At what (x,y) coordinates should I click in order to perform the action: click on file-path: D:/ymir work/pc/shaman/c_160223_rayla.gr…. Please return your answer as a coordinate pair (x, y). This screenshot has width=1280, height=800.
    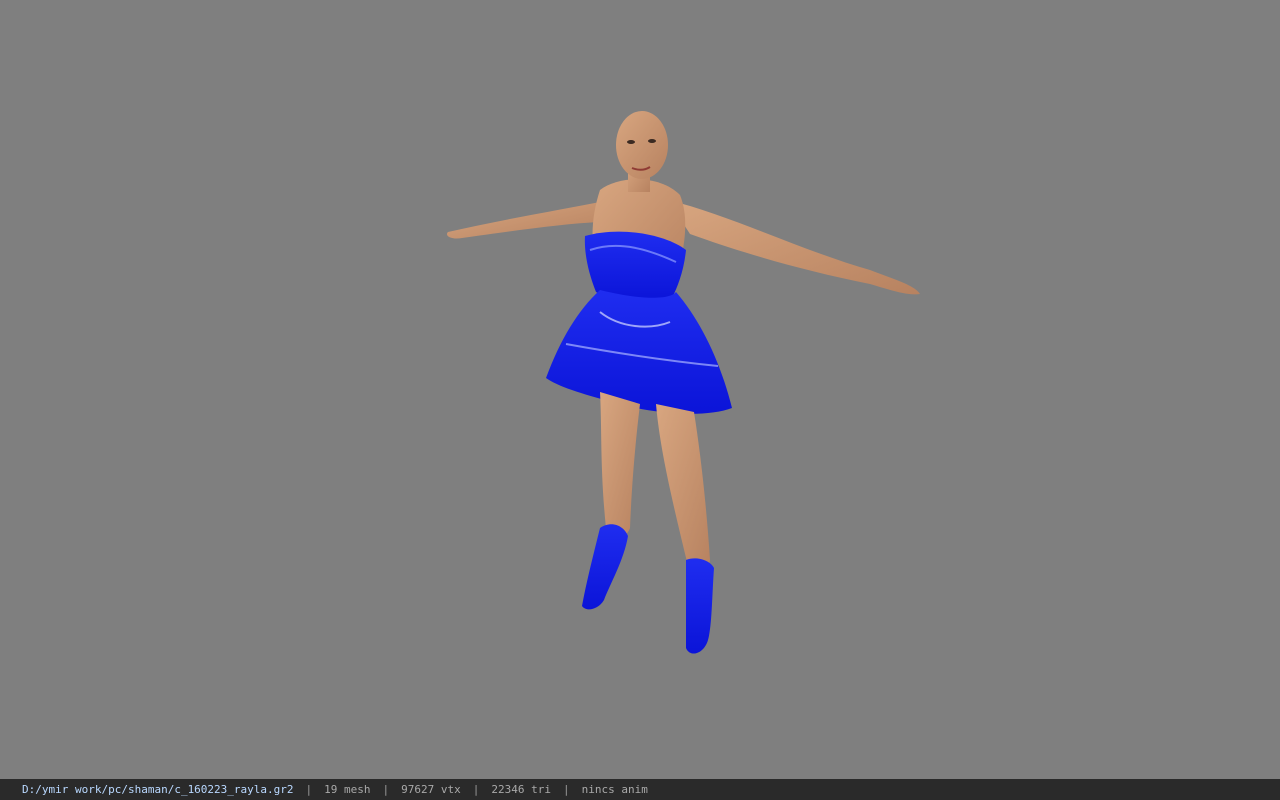
    Looking at the image, I should click on (158, 789).